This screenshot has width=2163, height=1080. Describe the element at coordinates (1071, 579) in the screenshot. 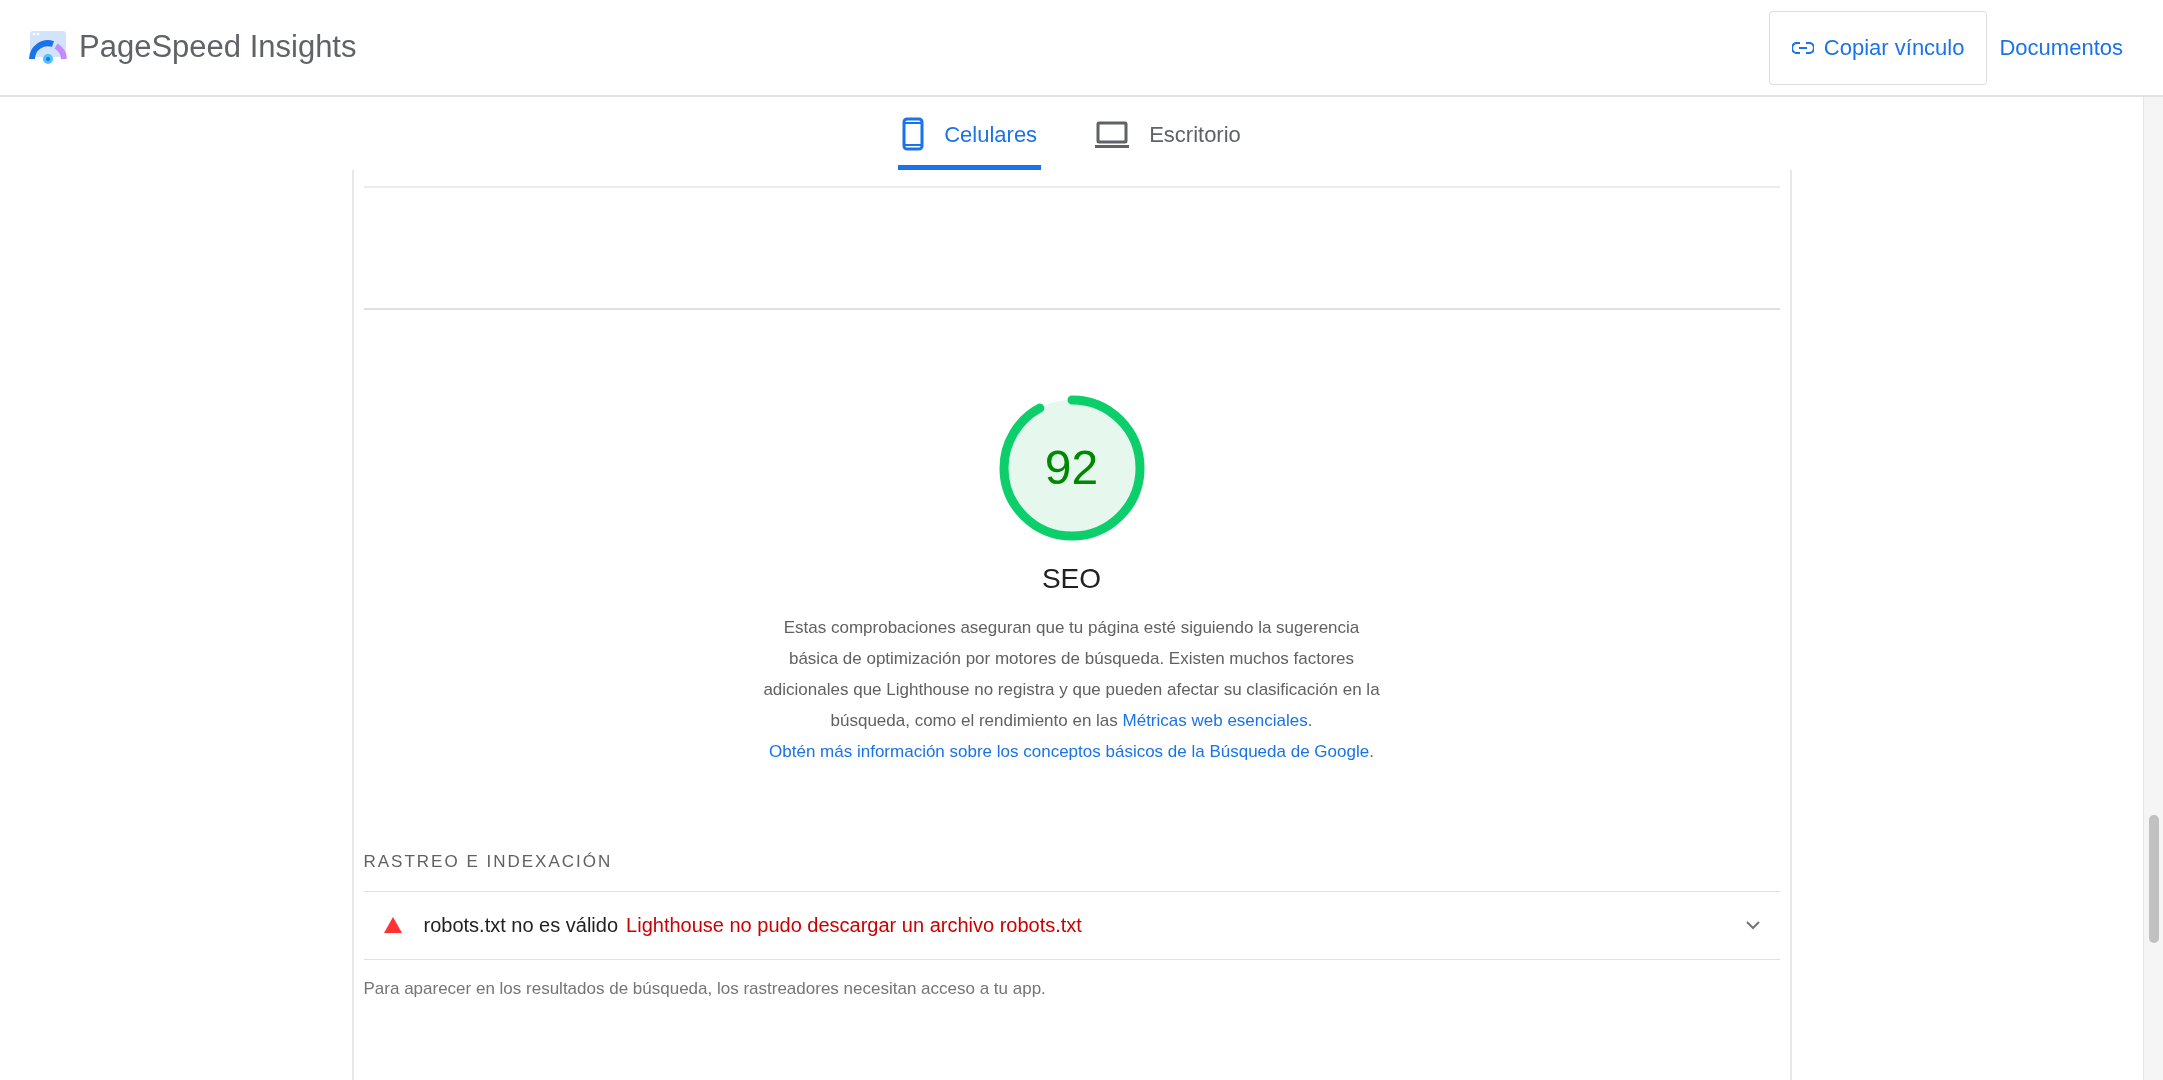

I see `category-title: SEO` at that location.